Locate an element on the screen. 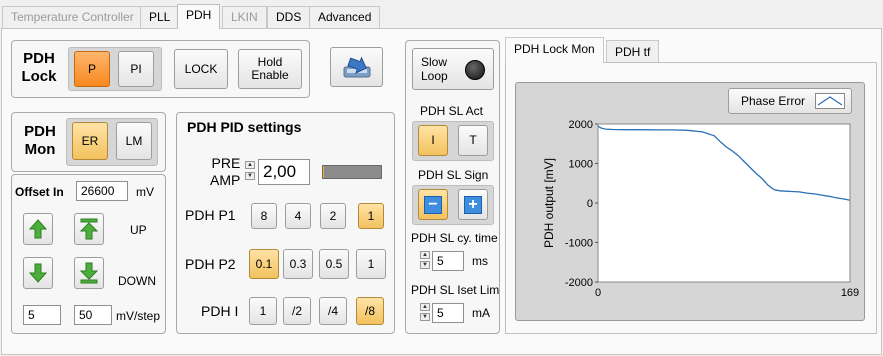  plus-icon: + is located at coordinates (473, 204).